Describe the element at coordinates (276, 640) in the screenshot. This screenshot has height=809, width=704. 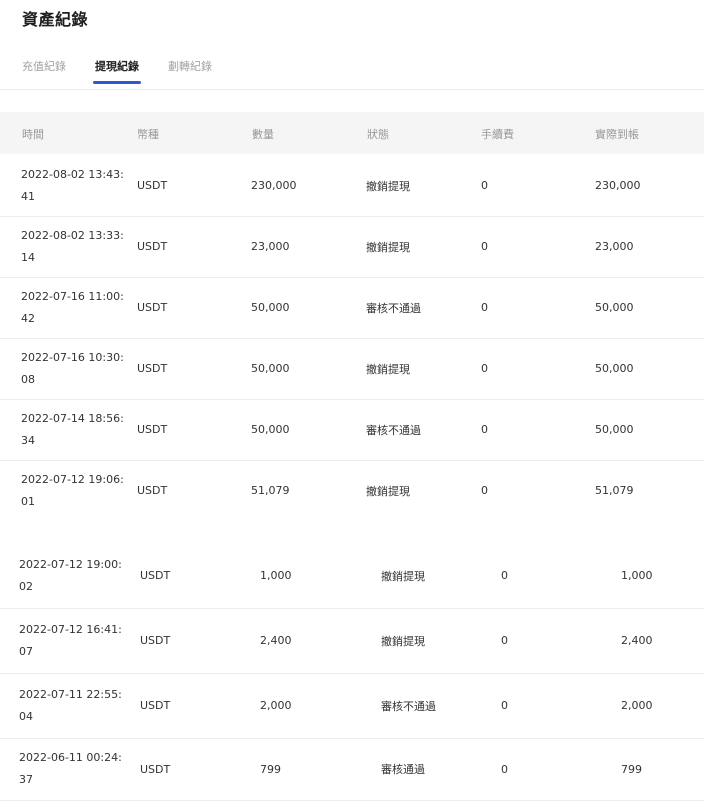
I see `cell-amount: 2,400` at that location.